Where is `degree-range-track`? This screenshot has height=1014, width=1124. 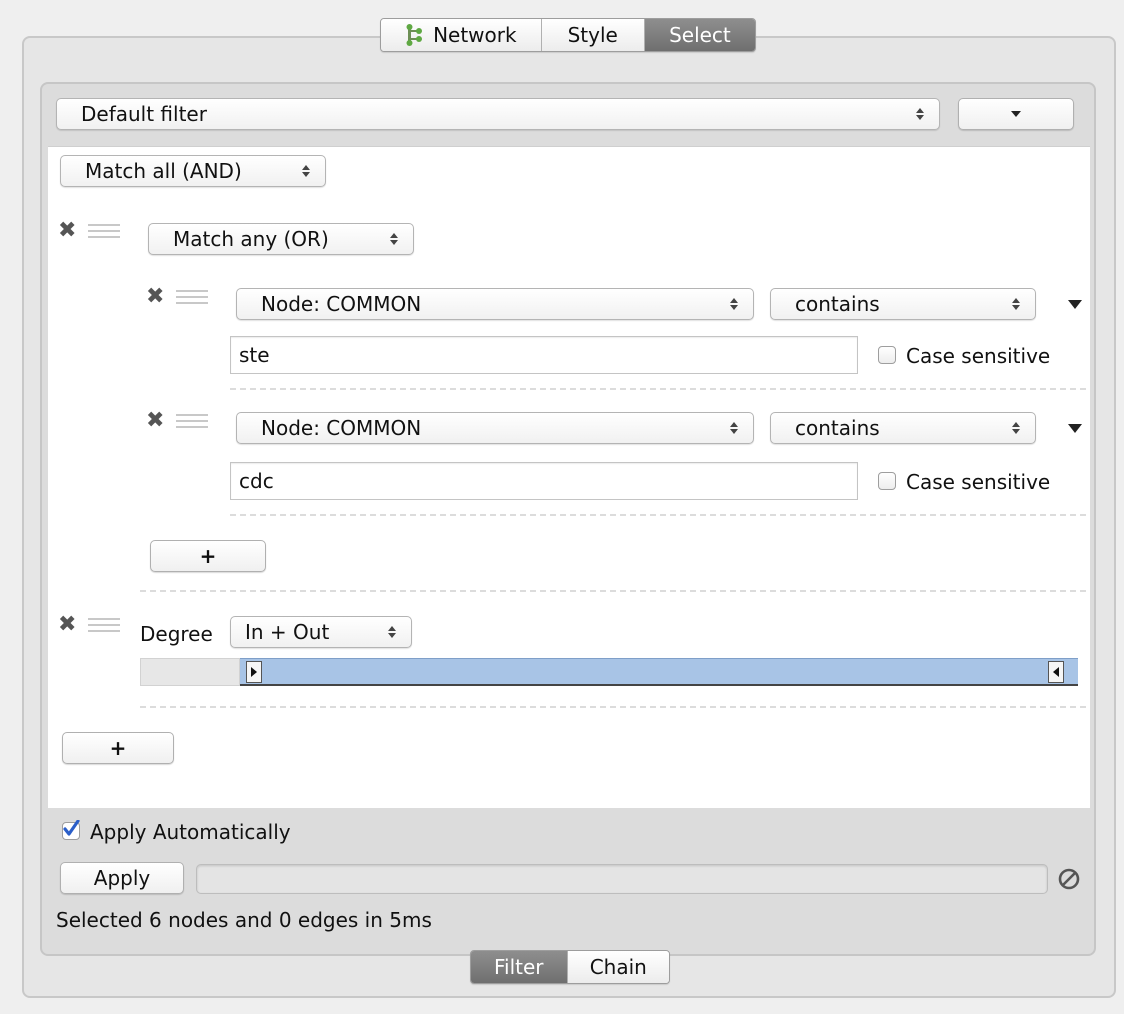 degree-range-track is located at coordinates (190, 672).